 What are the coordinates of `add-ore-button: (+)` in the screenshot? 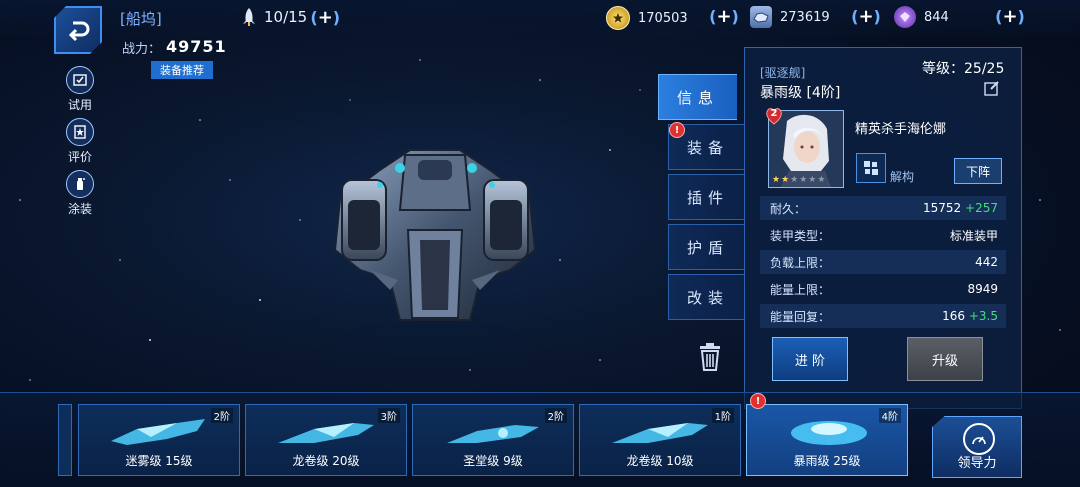 It's located at (866, 16).